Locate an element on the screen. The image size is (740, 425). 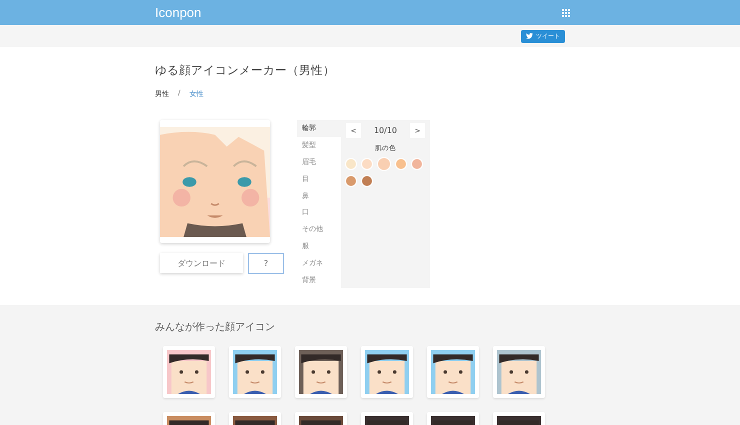
download-button: ダウンロード is located at coordinates (201, 263).